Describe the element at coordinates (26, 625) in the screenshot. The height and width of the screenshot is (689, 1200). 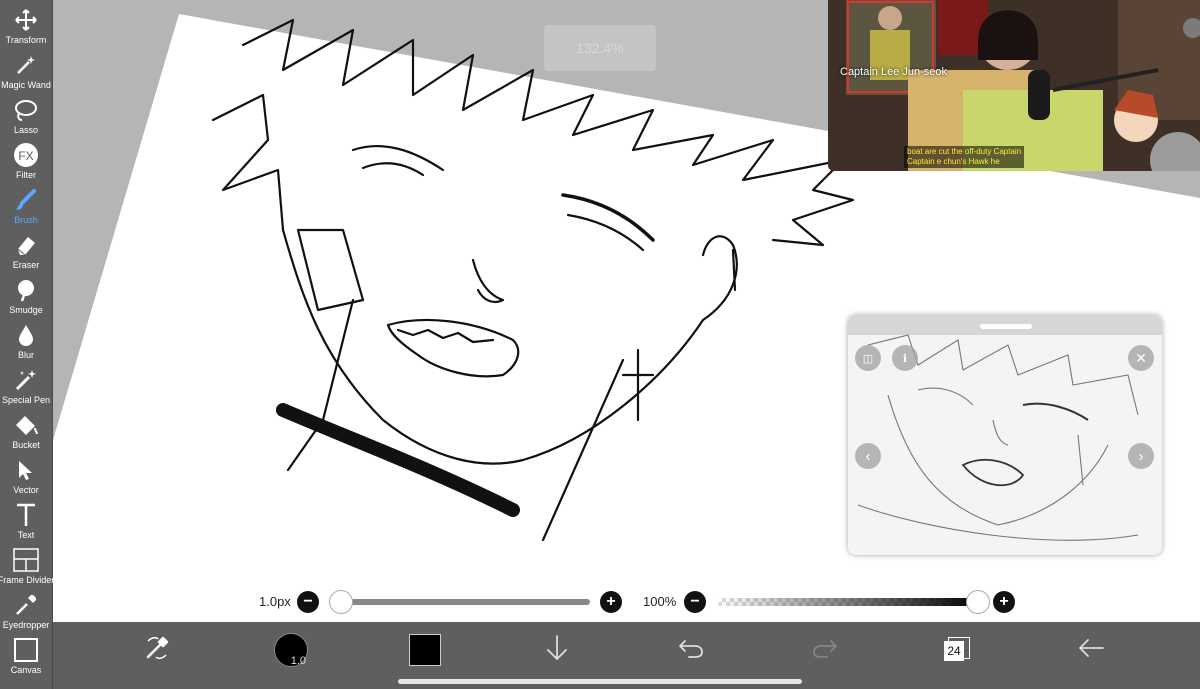
I see `tool-label: Eyedropper` at that location.